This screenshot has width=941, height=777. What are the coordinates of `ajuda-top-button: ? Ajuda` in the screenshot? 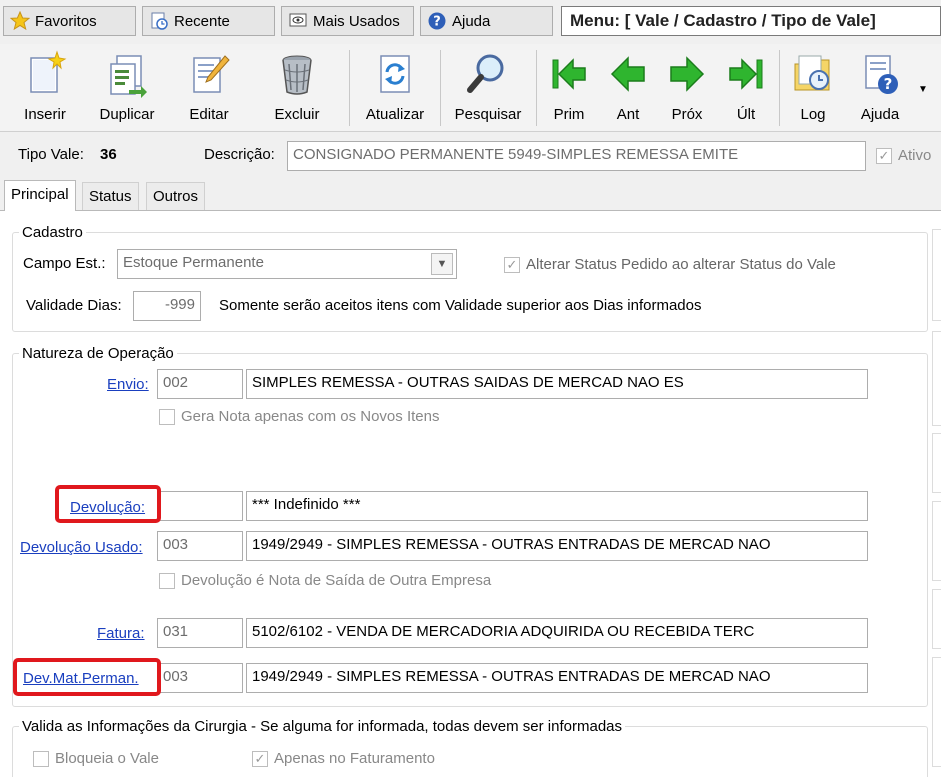 It's located at (486, 21).